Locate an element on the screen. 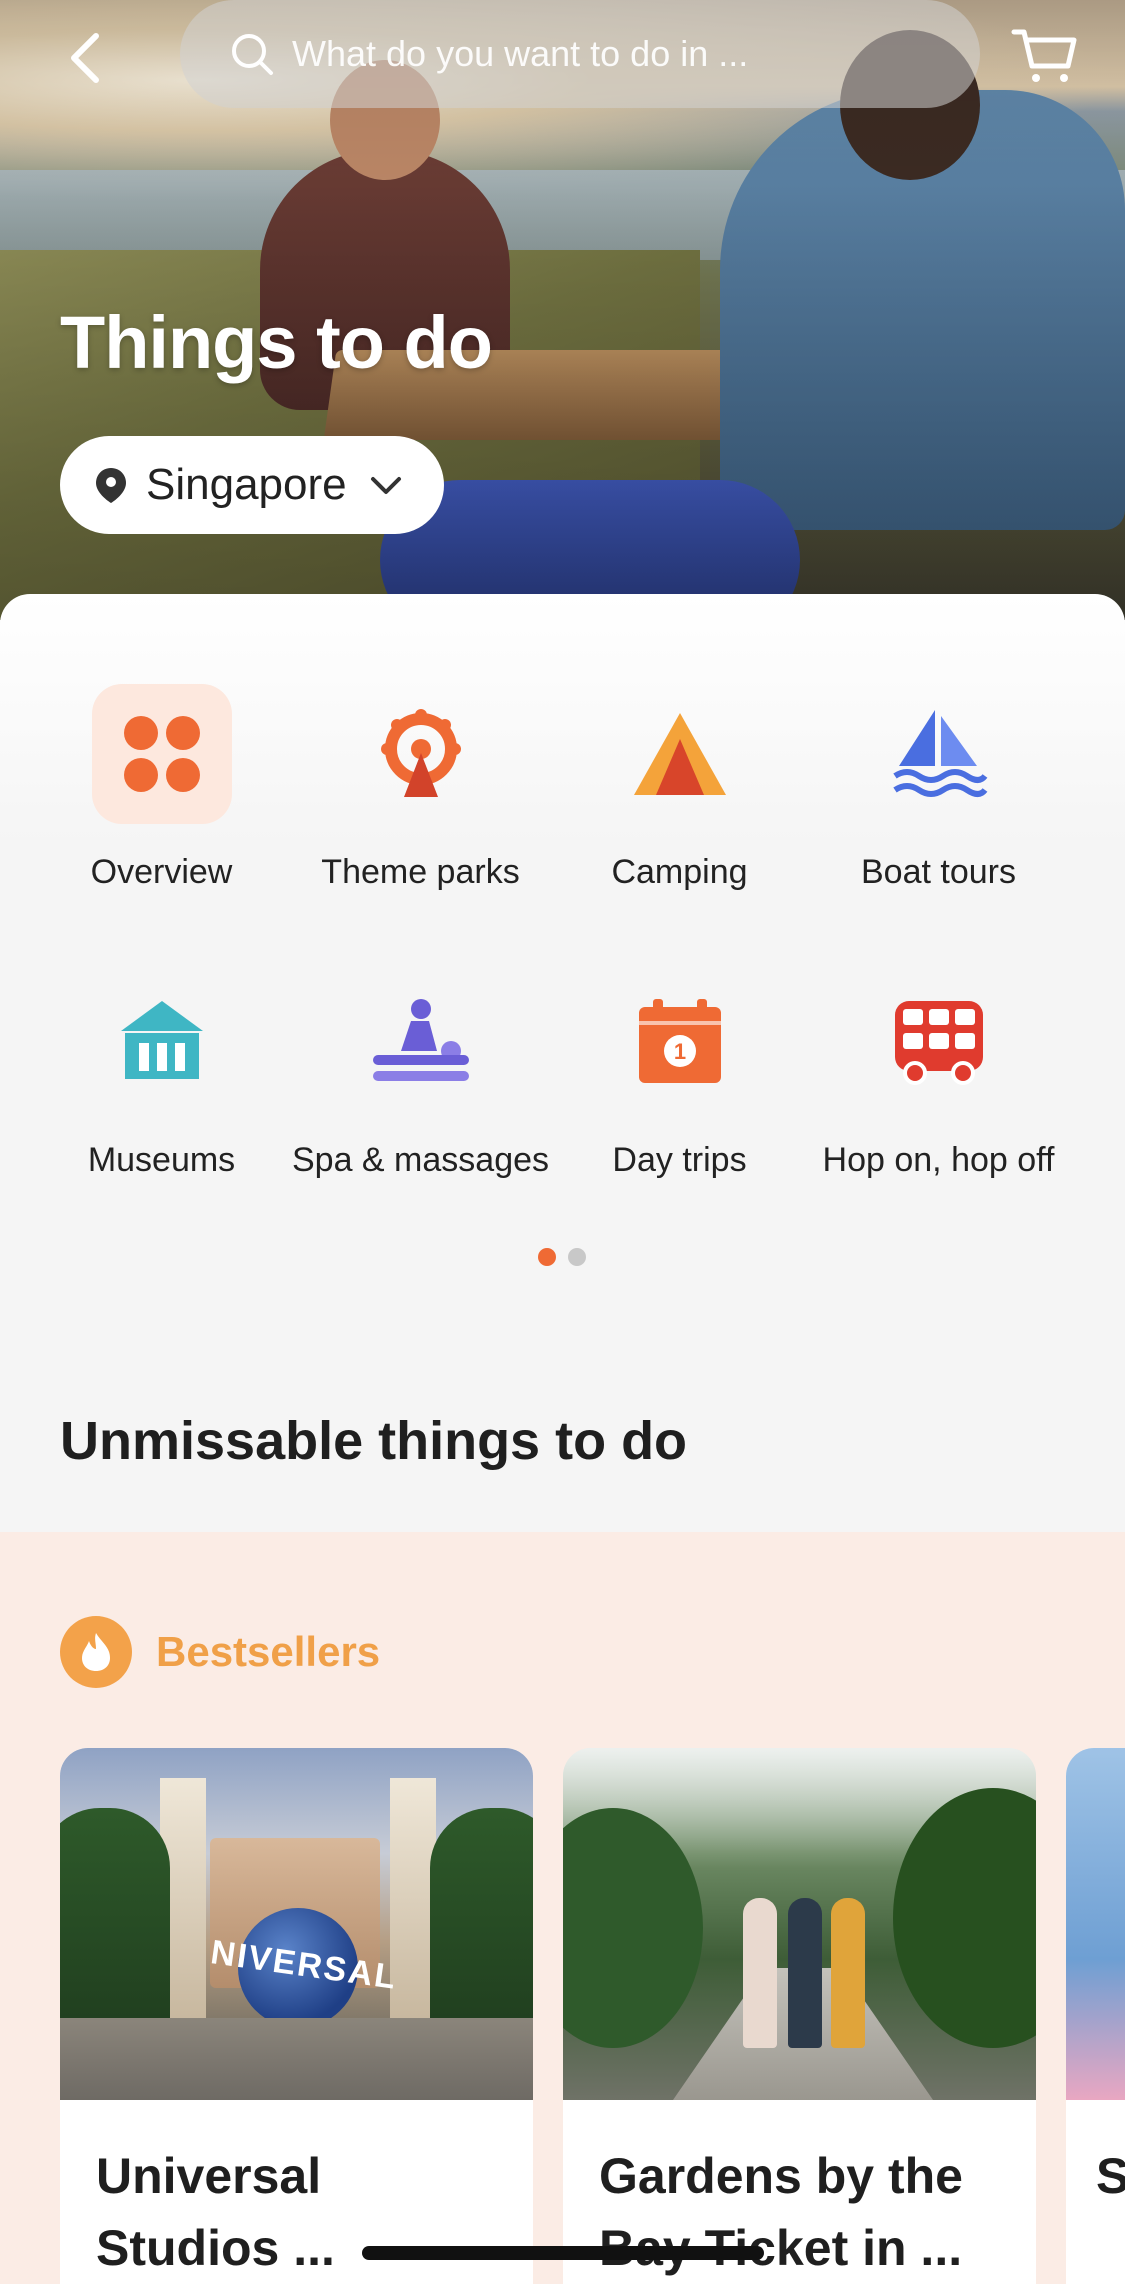 Image resolution: width=1125 pixels, height=2284 pixels. page-dot-active is located at coordinates (547, 1257).